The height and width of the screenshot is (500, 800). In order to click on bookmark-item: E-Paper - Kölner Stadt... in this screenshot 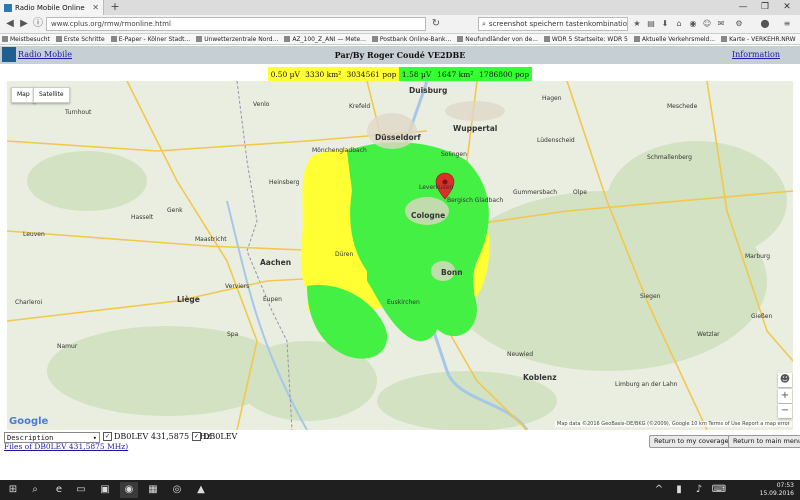, I will do `click(150, 39)`.